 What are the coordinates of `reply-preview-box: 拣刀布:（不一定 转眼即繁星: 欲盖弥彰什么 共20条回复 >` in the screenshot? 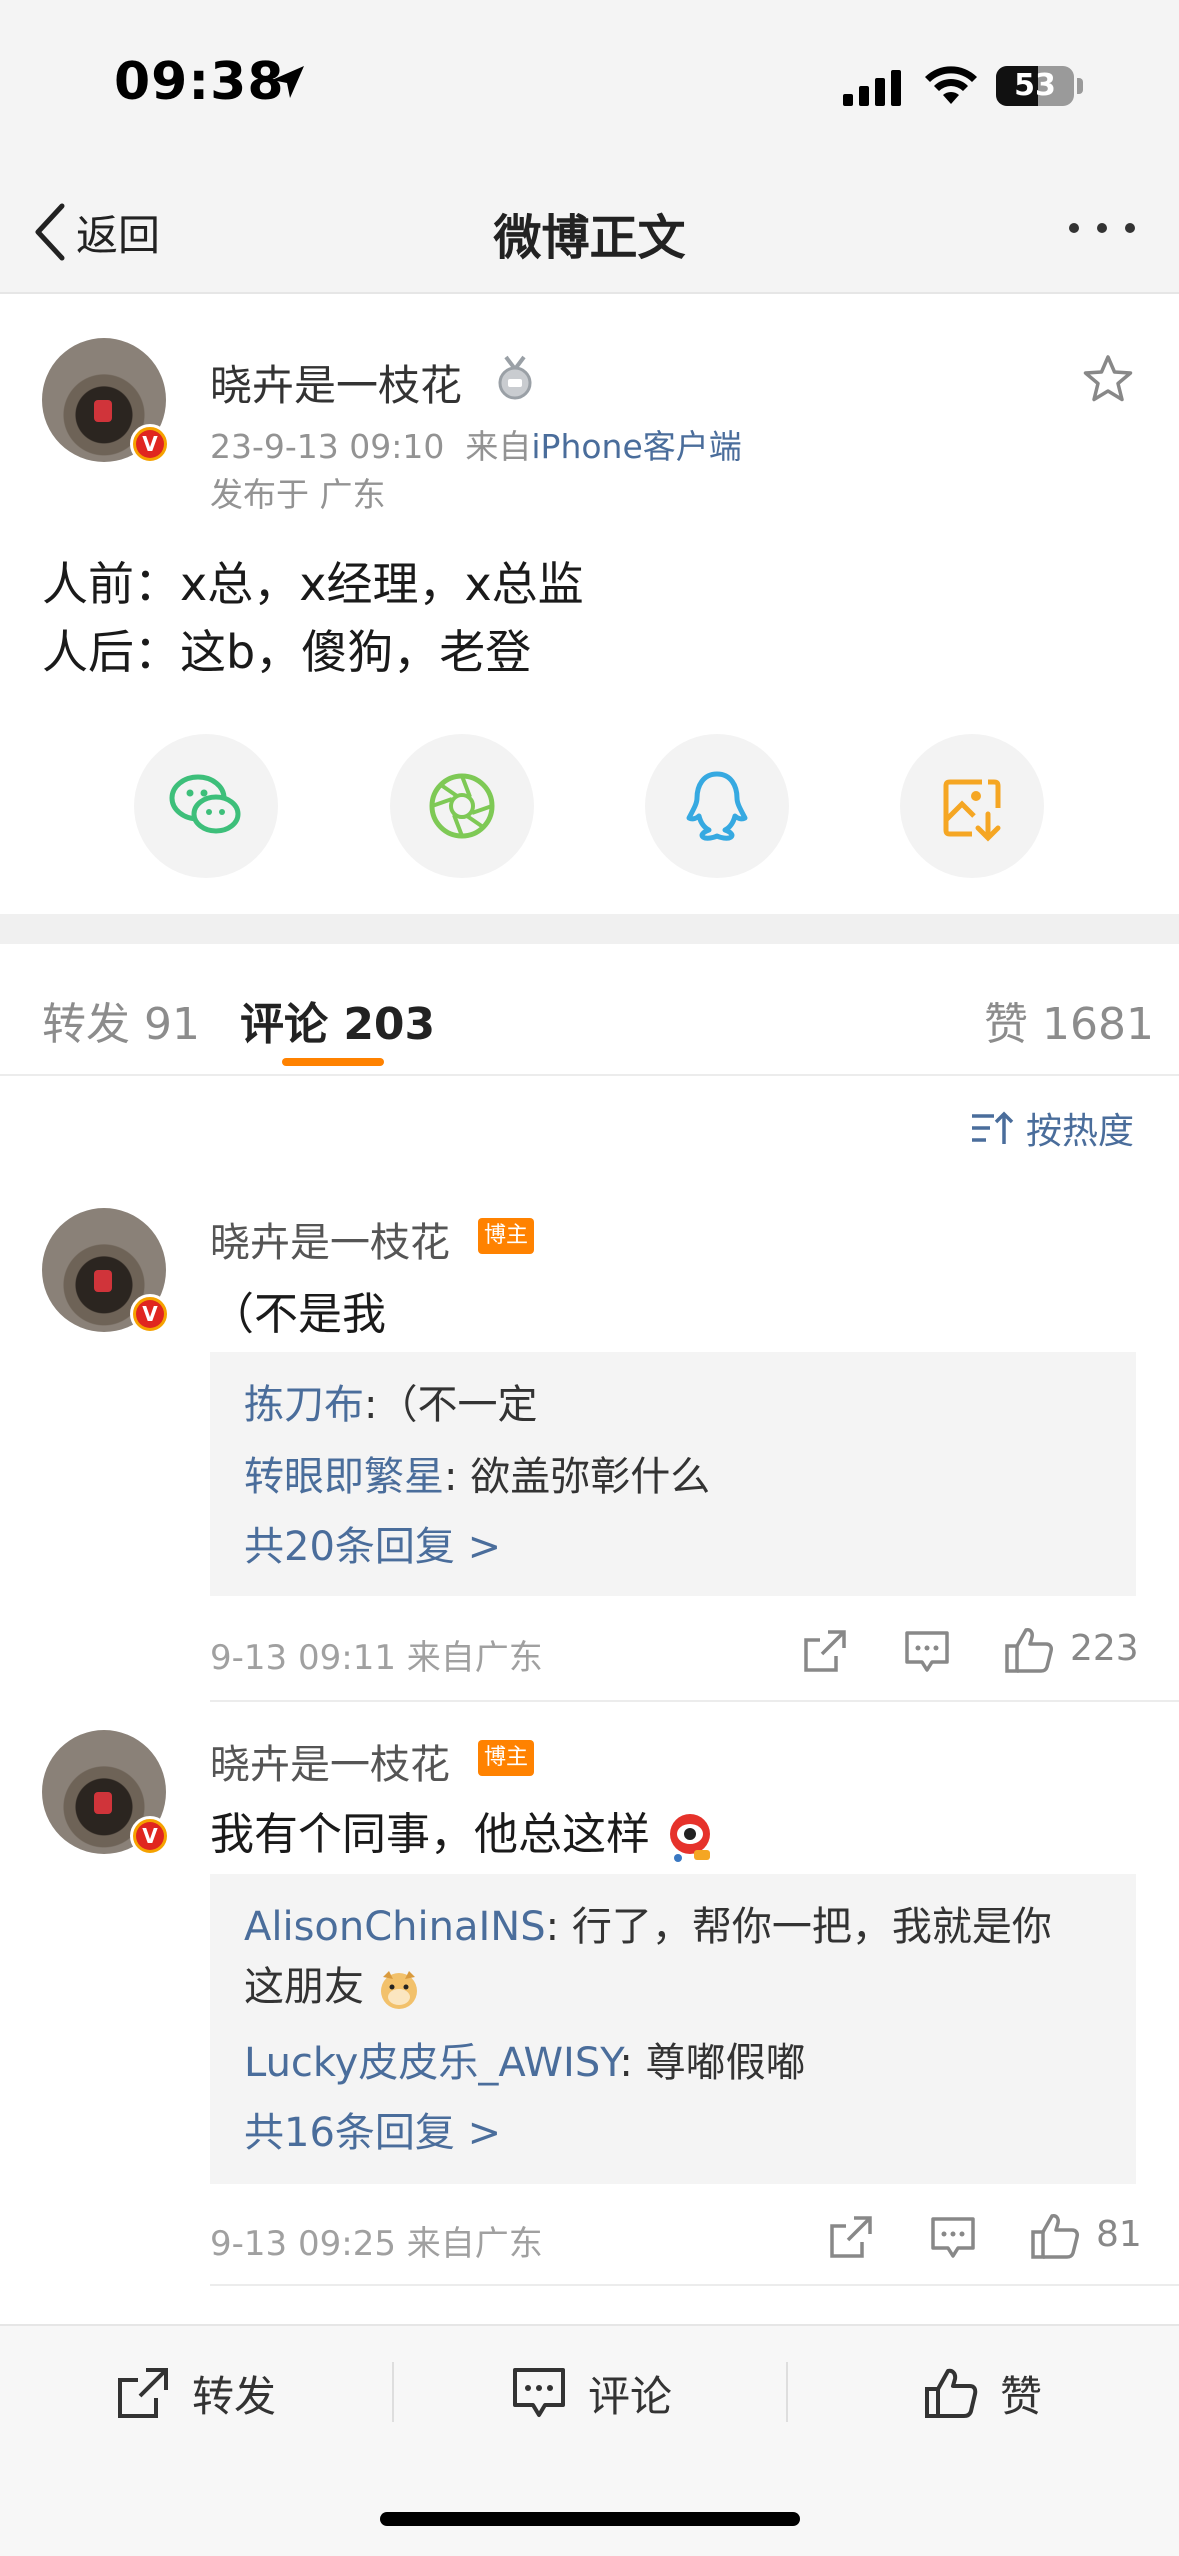 It's located at (673, 1474).